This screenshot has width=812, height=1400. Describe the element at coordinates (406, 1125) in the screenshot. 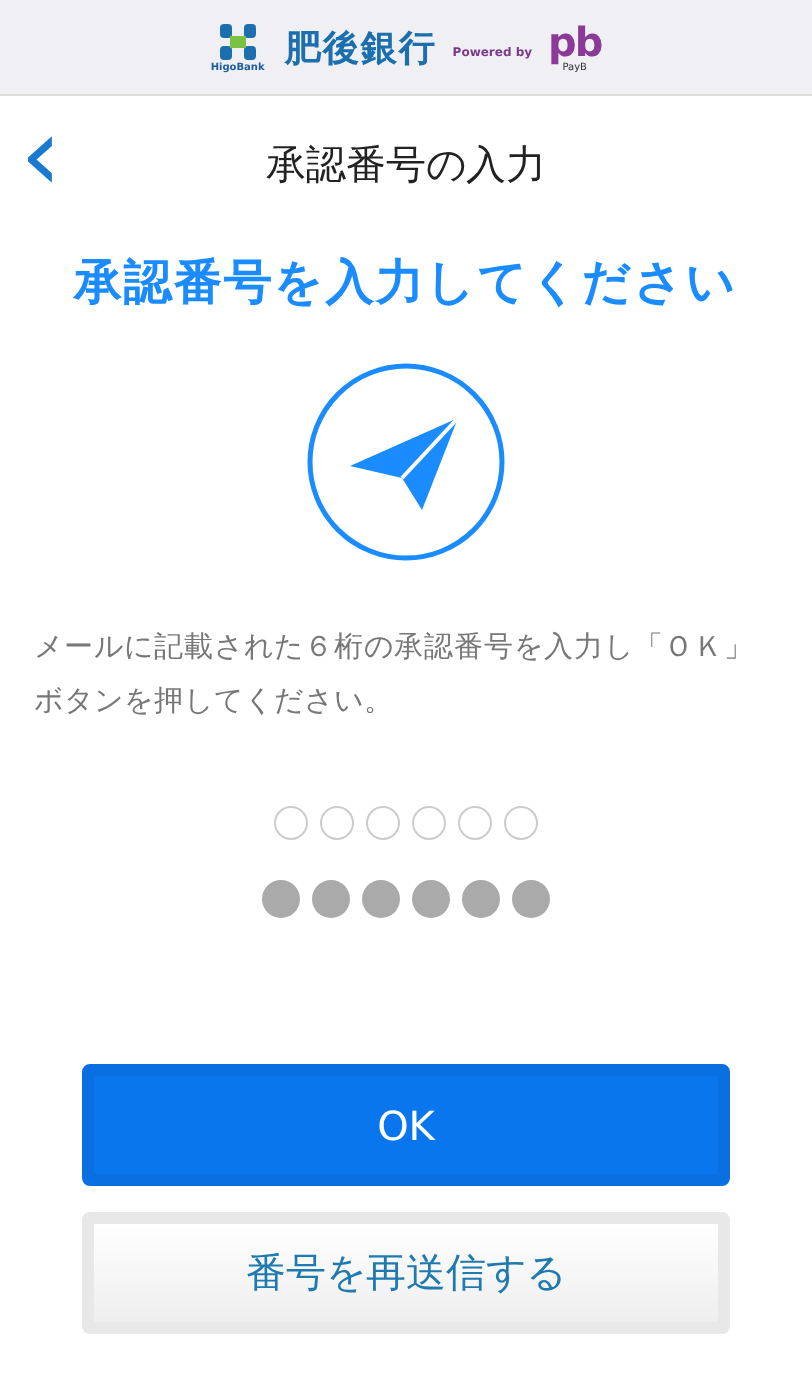

I see `ok-button: OK` at that location.